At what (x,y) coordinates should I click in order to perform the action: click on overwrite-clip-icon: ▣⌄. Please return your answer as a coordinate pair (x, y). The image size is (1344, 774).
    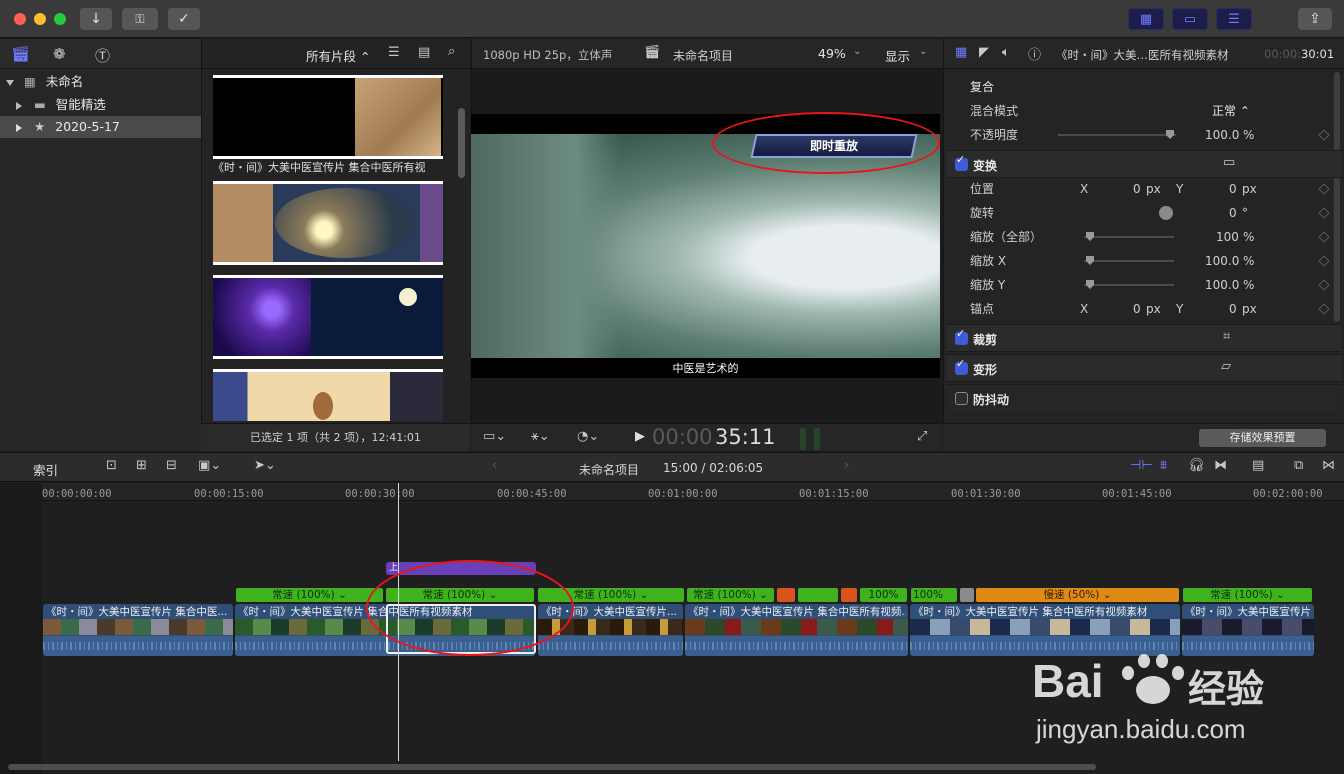
    Looking at the image, I should click on (209, 465).